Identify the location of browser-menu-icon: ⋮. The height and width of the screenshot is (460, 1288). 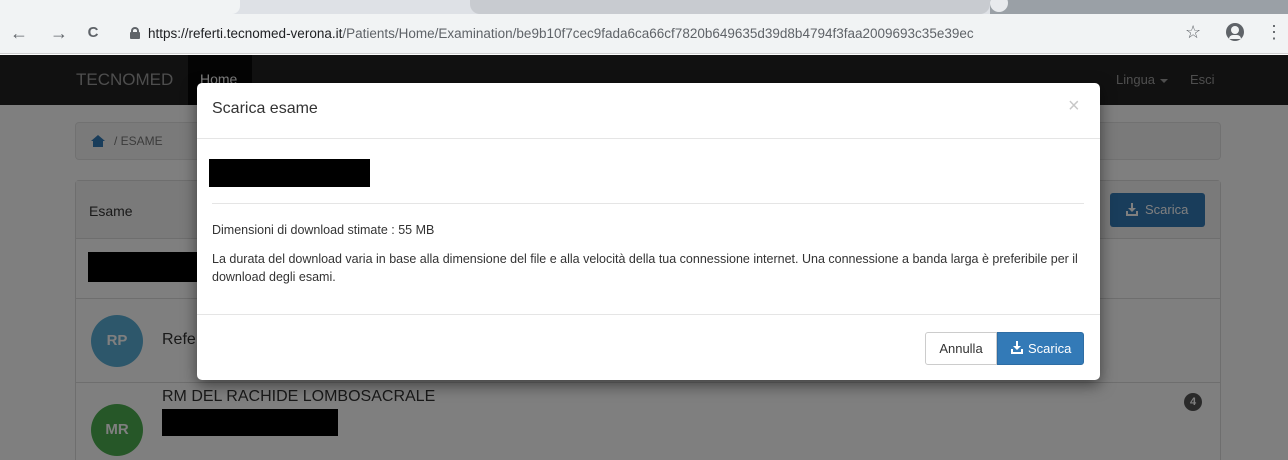
(1274, 32).